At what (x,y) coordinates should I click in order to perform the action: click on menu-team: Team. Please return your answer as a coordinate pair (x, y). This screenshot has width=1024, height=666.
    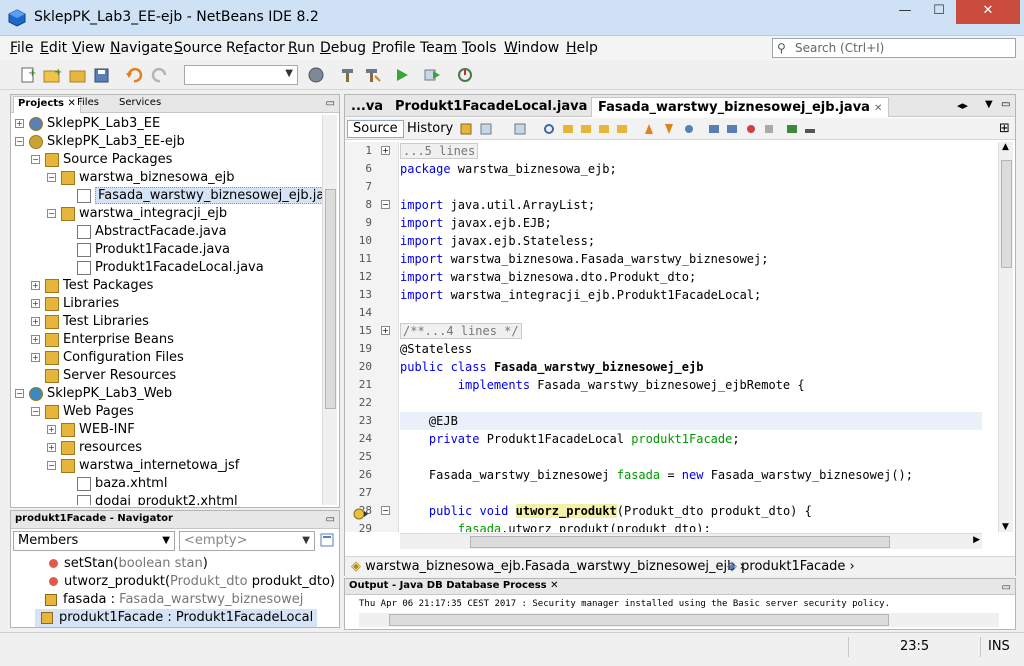
    Looking at the image, I should click on (438, 48).